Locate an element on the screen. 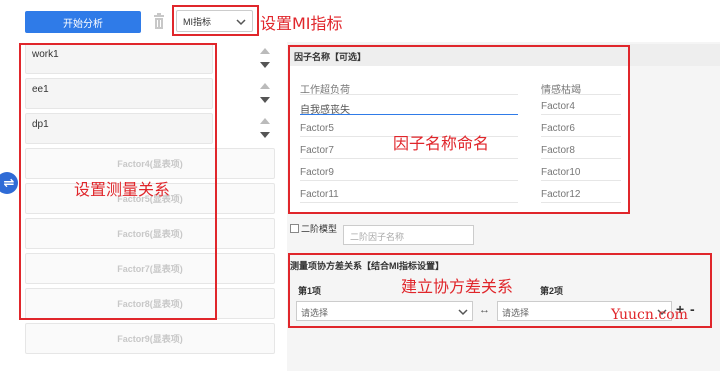 The image size is (720, 371). transfer-icon: ⇌ is located at coordinates (9, 183).